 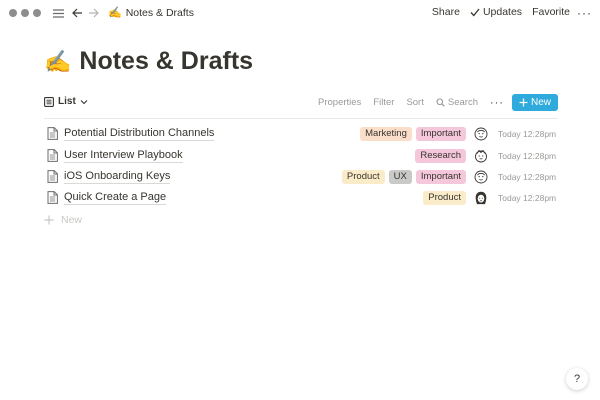 What do you see at coordinates (446, 12) in the screenshot?
I see `share-button: Share` at bounding box center [446, 12].